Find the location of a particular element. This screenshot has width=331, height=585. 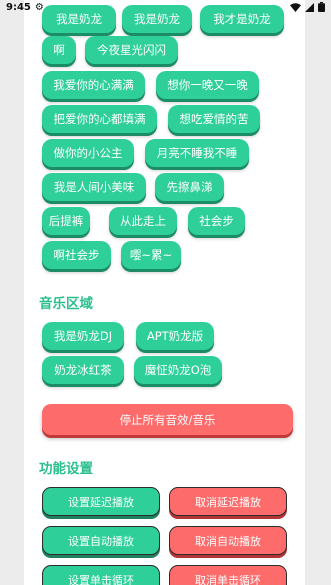

signal-icon is located at coordinates (309, 7).